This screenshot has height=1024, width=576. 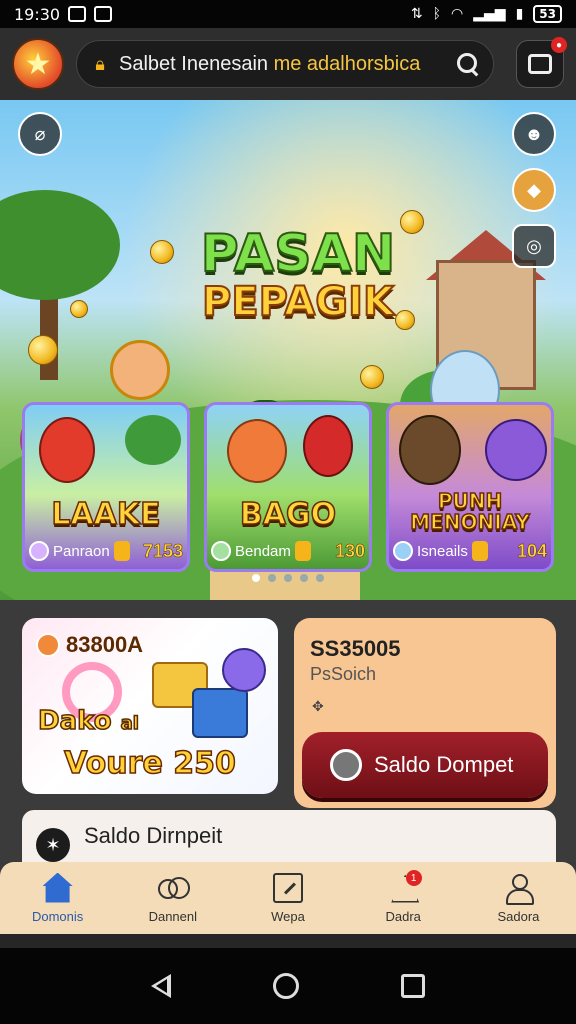 I want to click on game-card-footer: Bendam 130, so click(x=288, y=551).